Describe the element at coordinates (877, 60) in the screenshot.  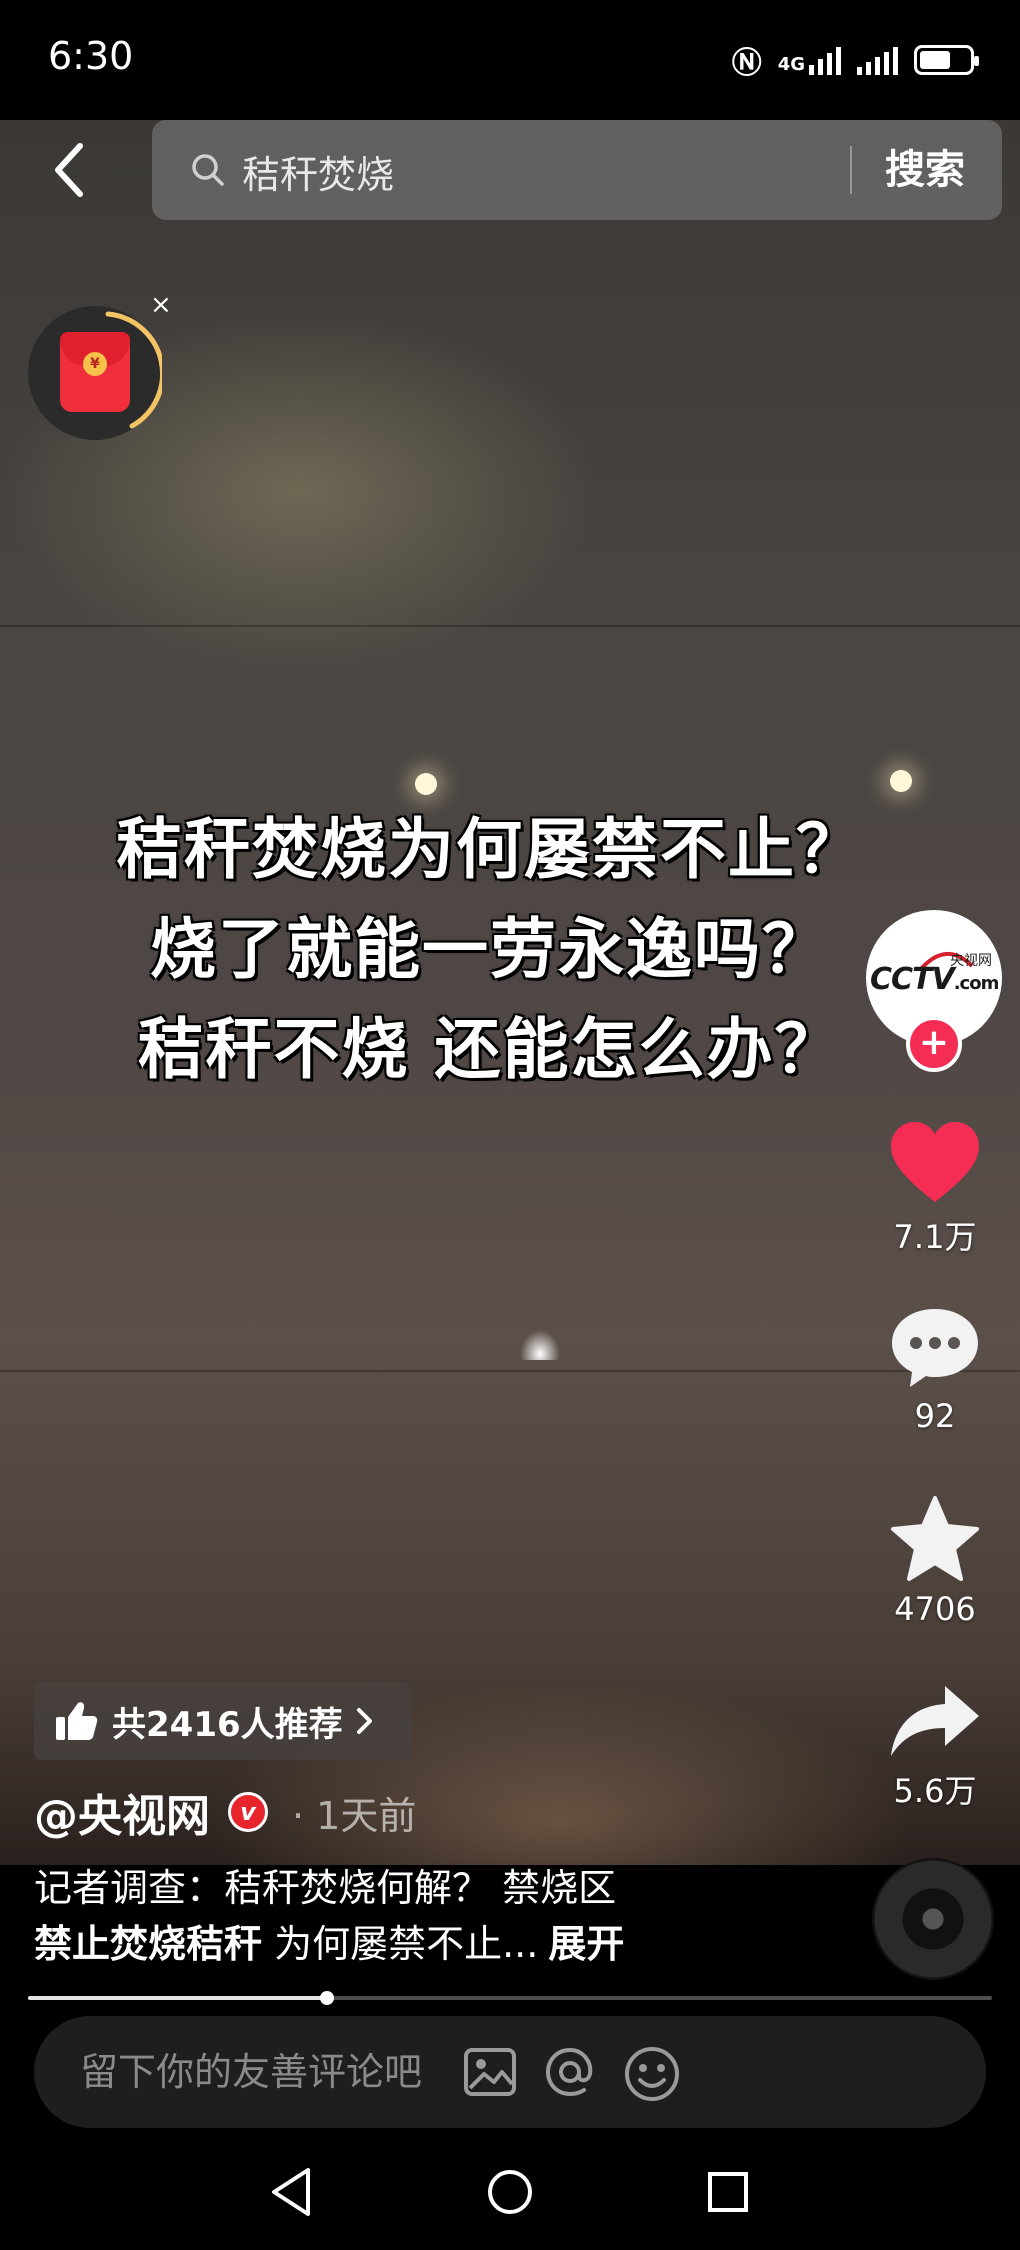
I see `cellular-signal-icon` at that location.